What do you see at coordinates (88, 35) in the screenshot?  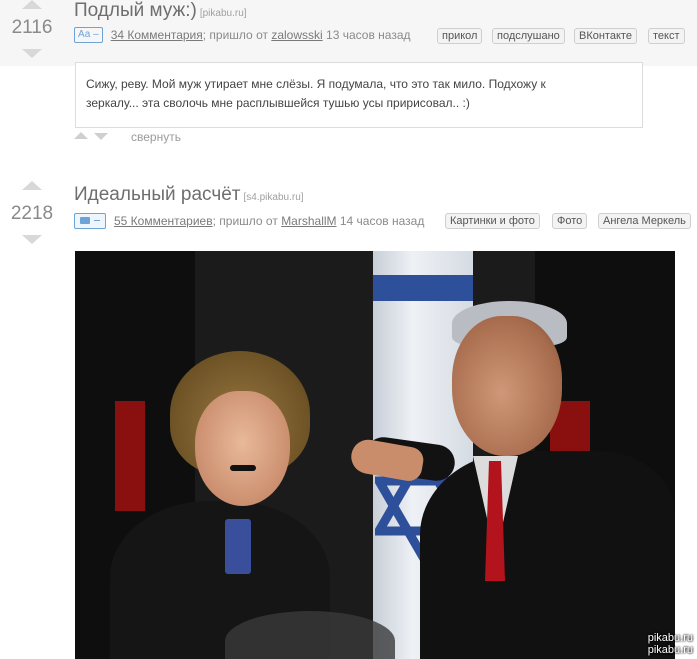 I see `text-post-badge: Аа –` at bounding box center [88, 35].